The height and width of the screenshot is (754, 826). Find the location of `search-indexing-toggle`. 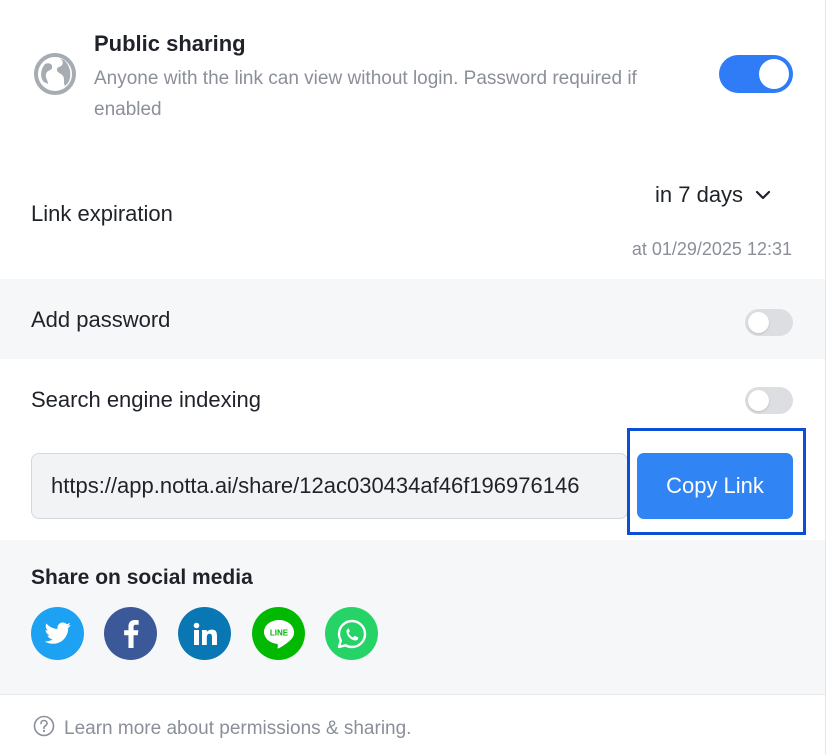

search-indexing-toggle is located at coordinates (769, 400).